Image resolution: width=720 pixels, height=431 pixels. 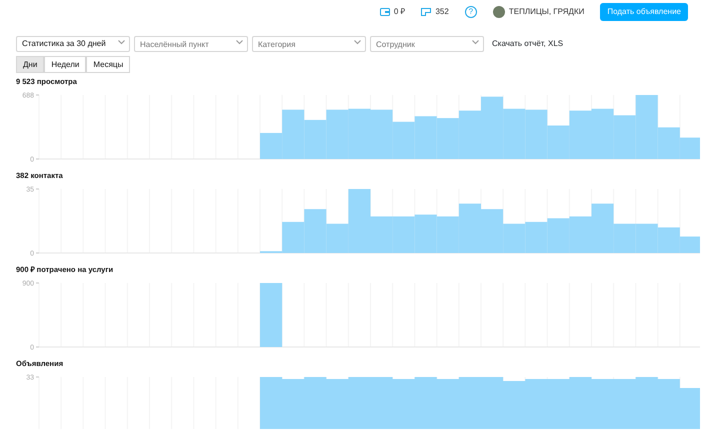 What do you see at coordinates (427, 44) in the screenshot?
I see `filter-field: Сотрудник` at bounding box center [427, 44].